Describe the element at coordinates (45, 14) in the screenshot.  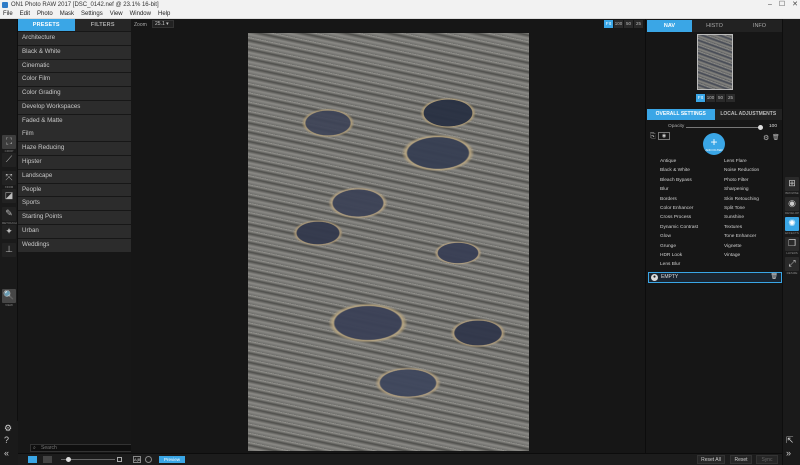
I see `menu-photo: Photo` at that location.